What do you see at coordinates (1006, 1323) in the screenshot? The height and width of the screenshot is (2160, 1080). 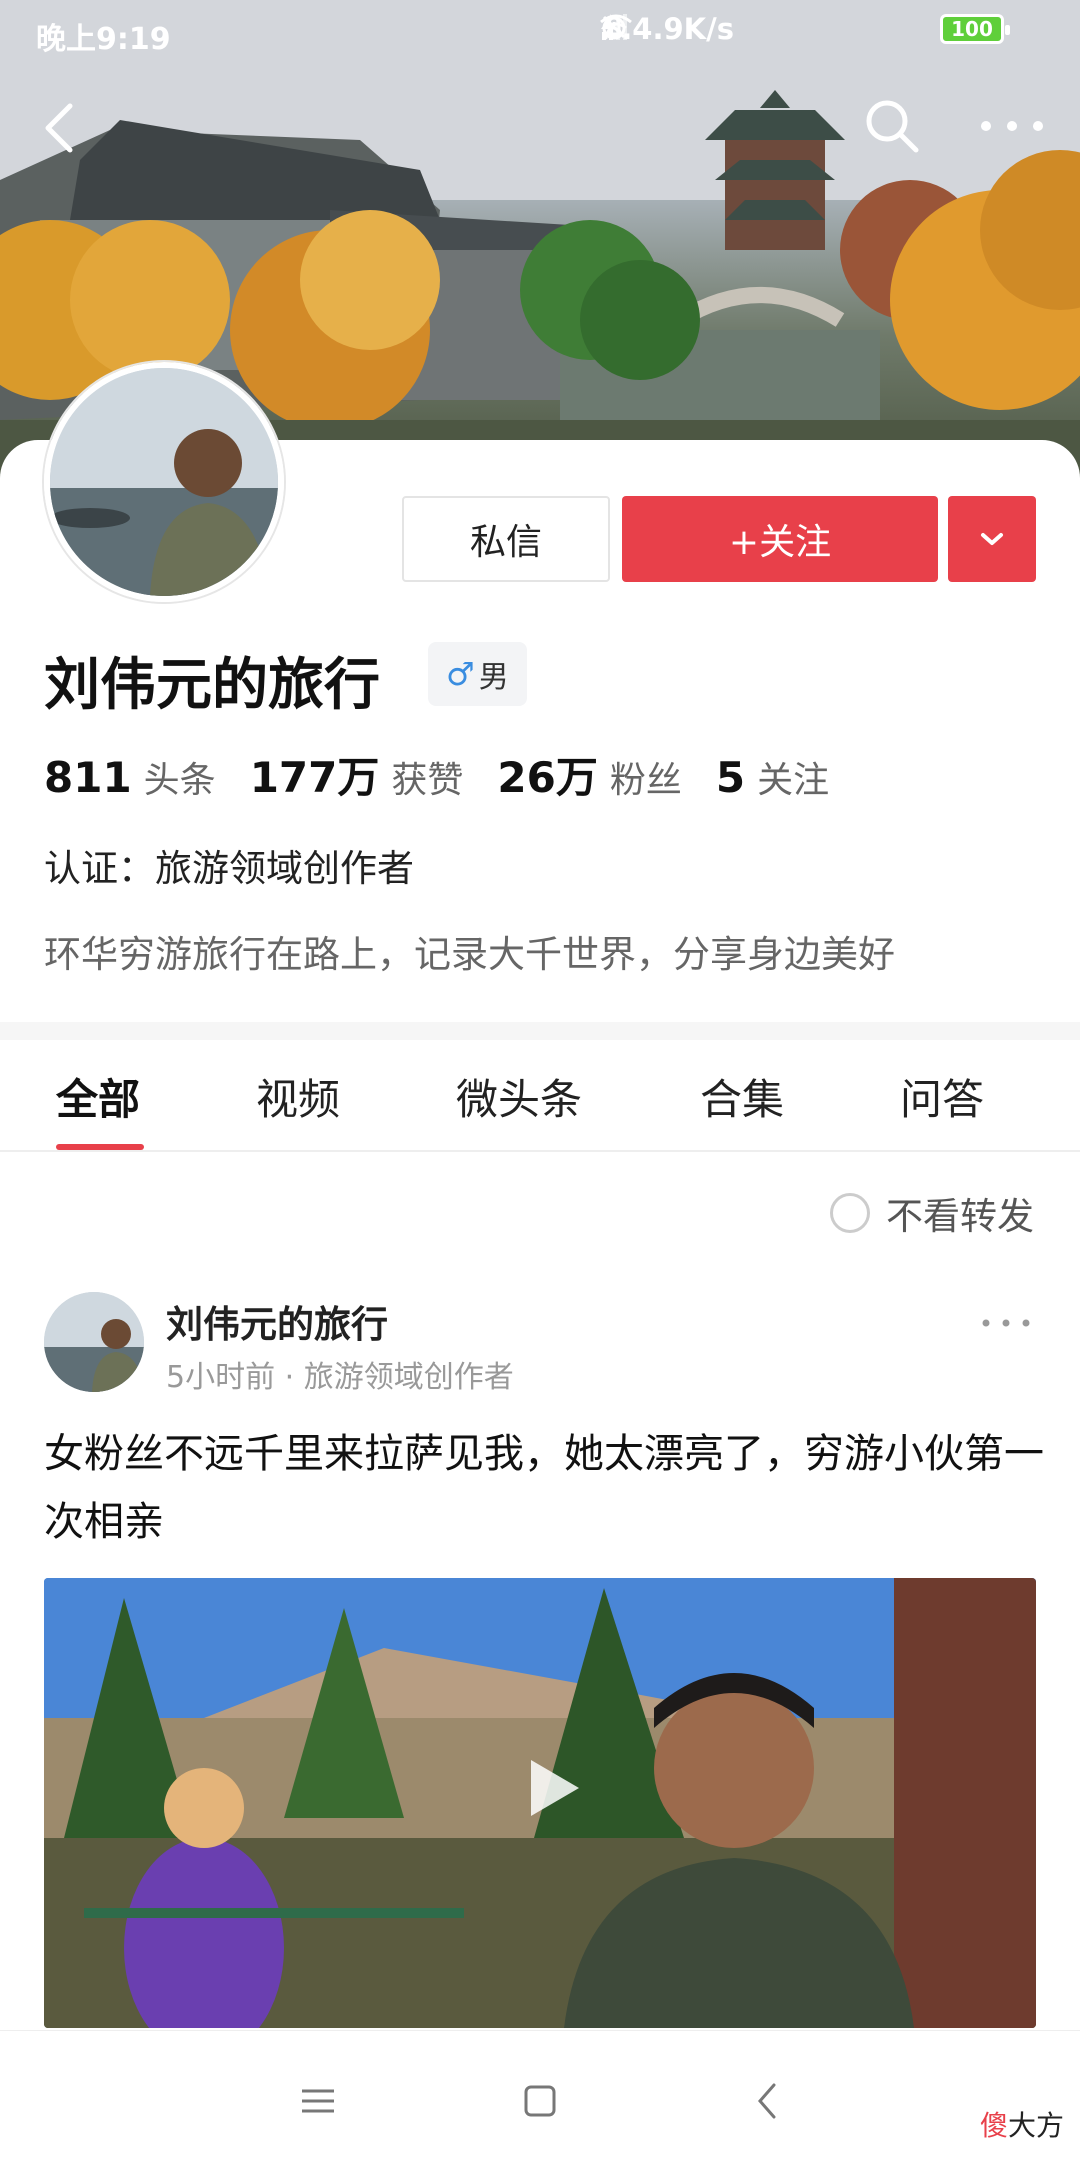 I see `post-more-icon` at bounding box center [1006, 1323].